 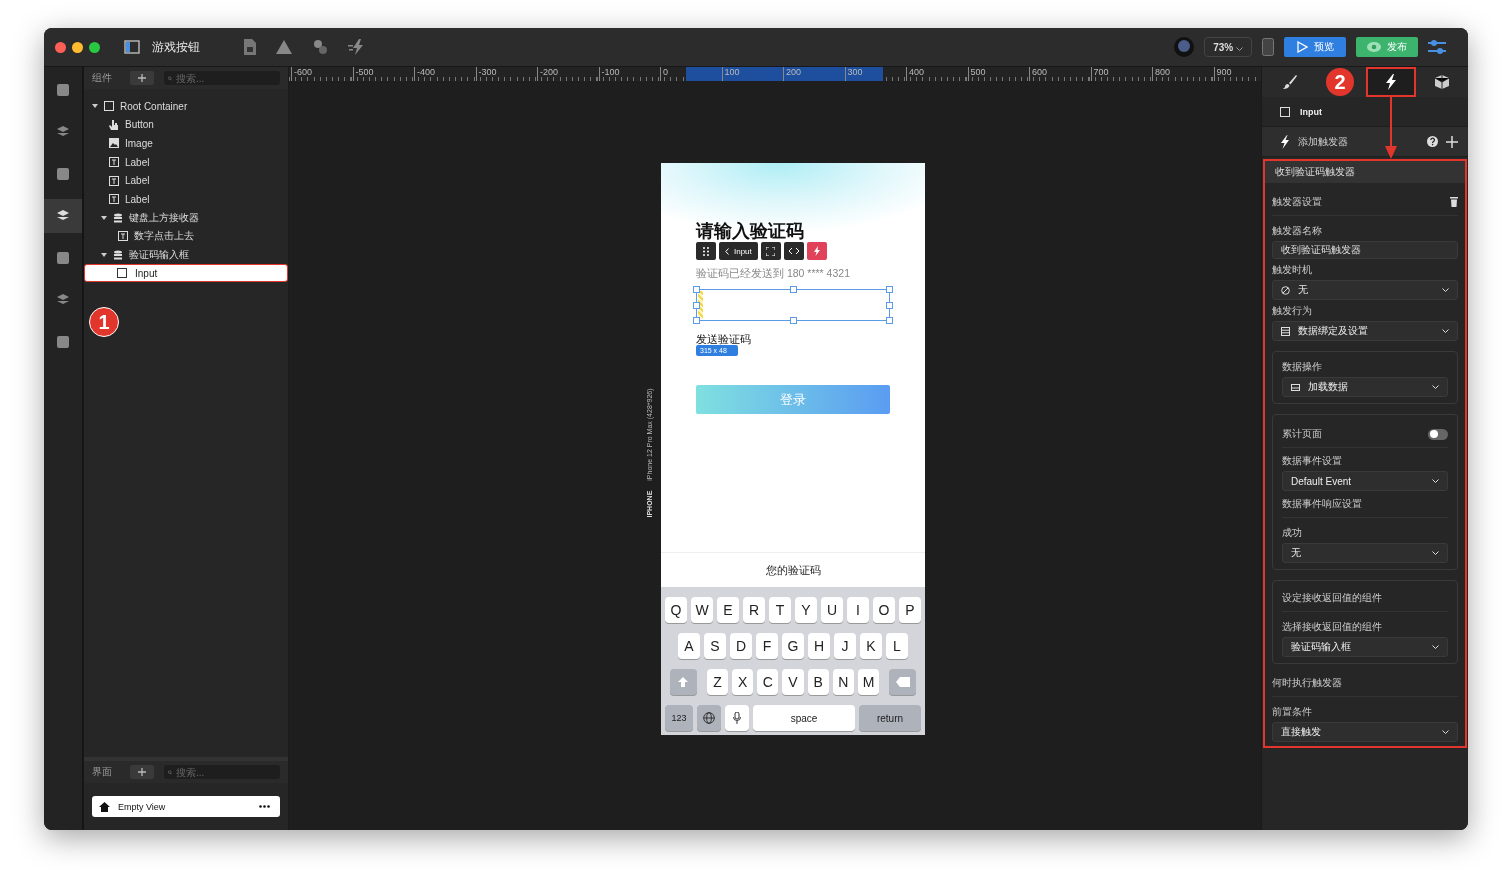 I want to click on more-icon, so click(x=264, y=806).